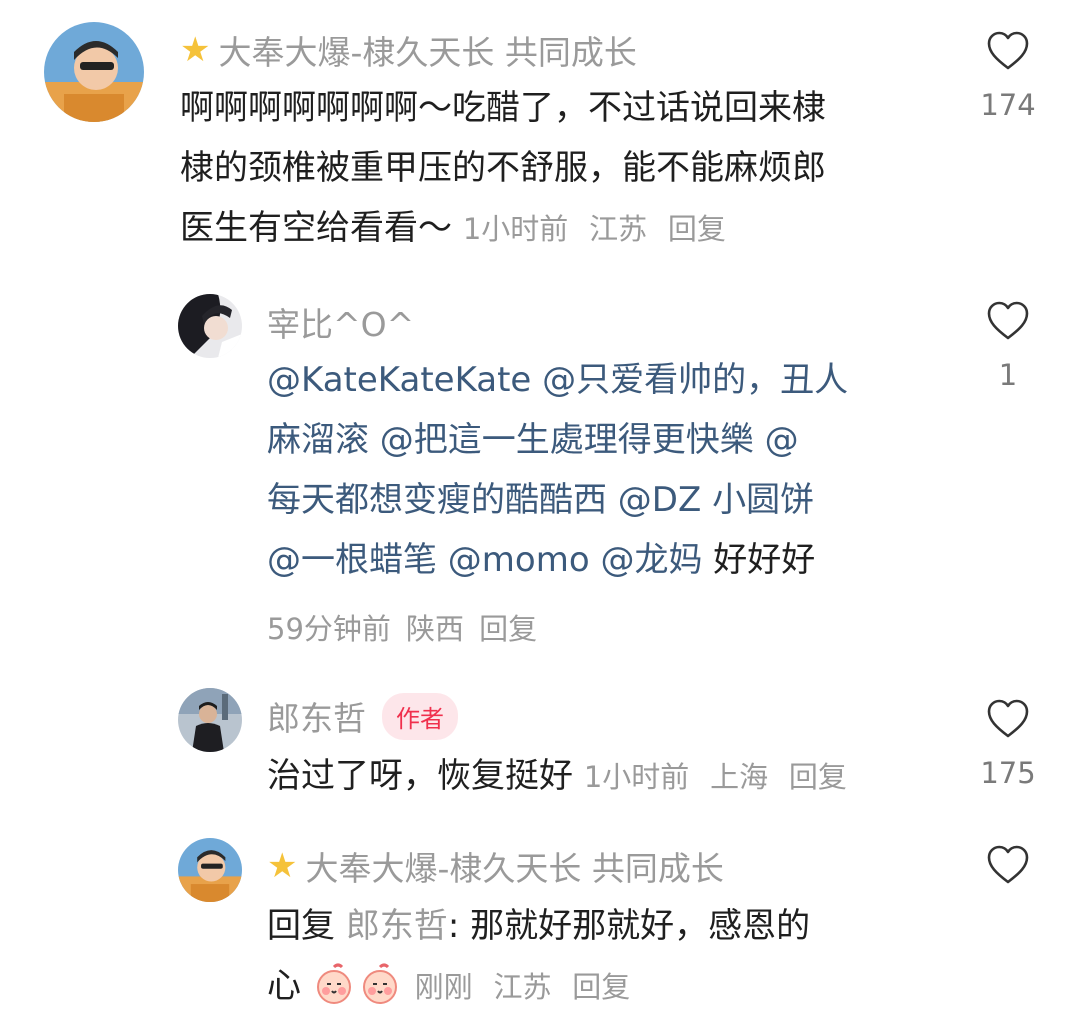 The image size is (1080, 1036). What do you see at coordinates (397, 926) in the screenshot?
I see `reply-target-username: 郎东哲` at bounding box center [397, 926].